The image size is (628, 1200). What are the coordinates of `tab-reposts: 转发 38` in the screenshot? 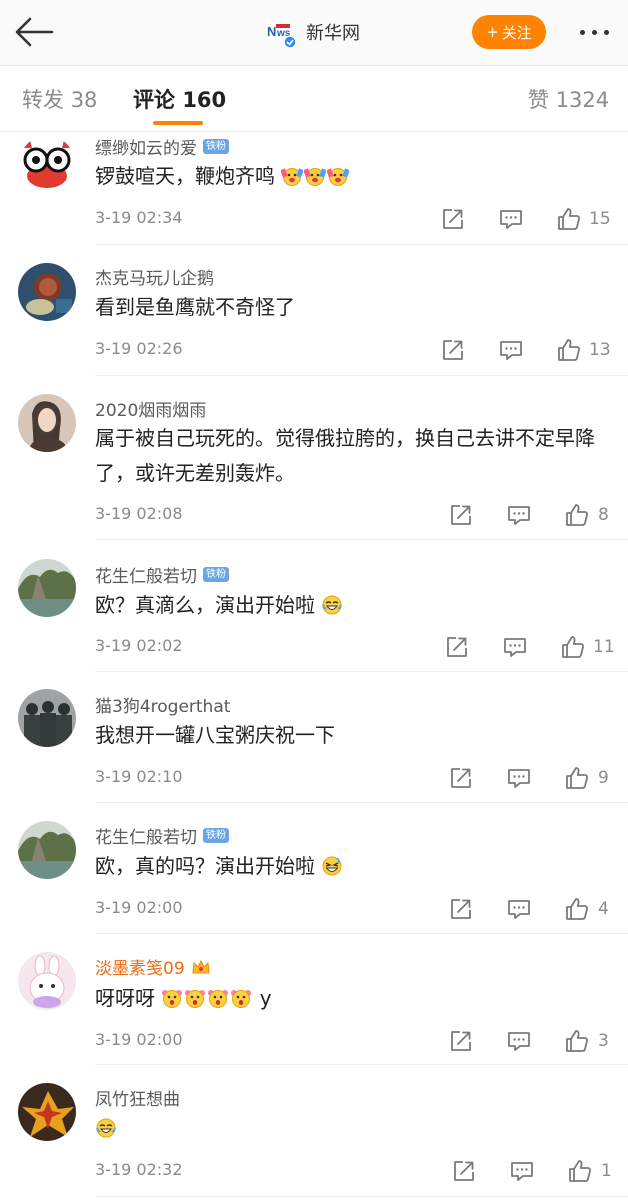 It's located at (59, 99).